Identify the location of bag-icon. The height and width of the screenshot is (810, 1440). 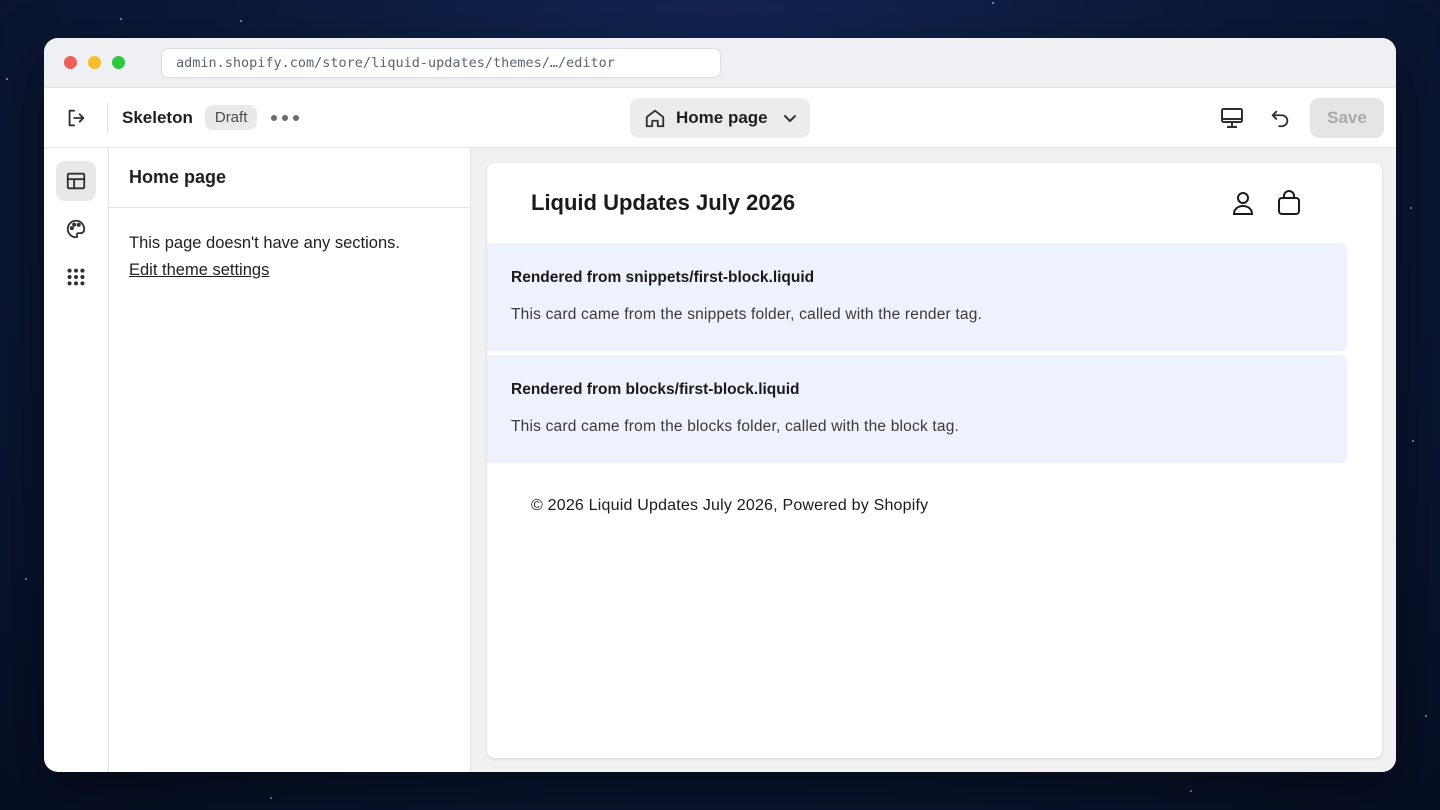
(1289, 202).